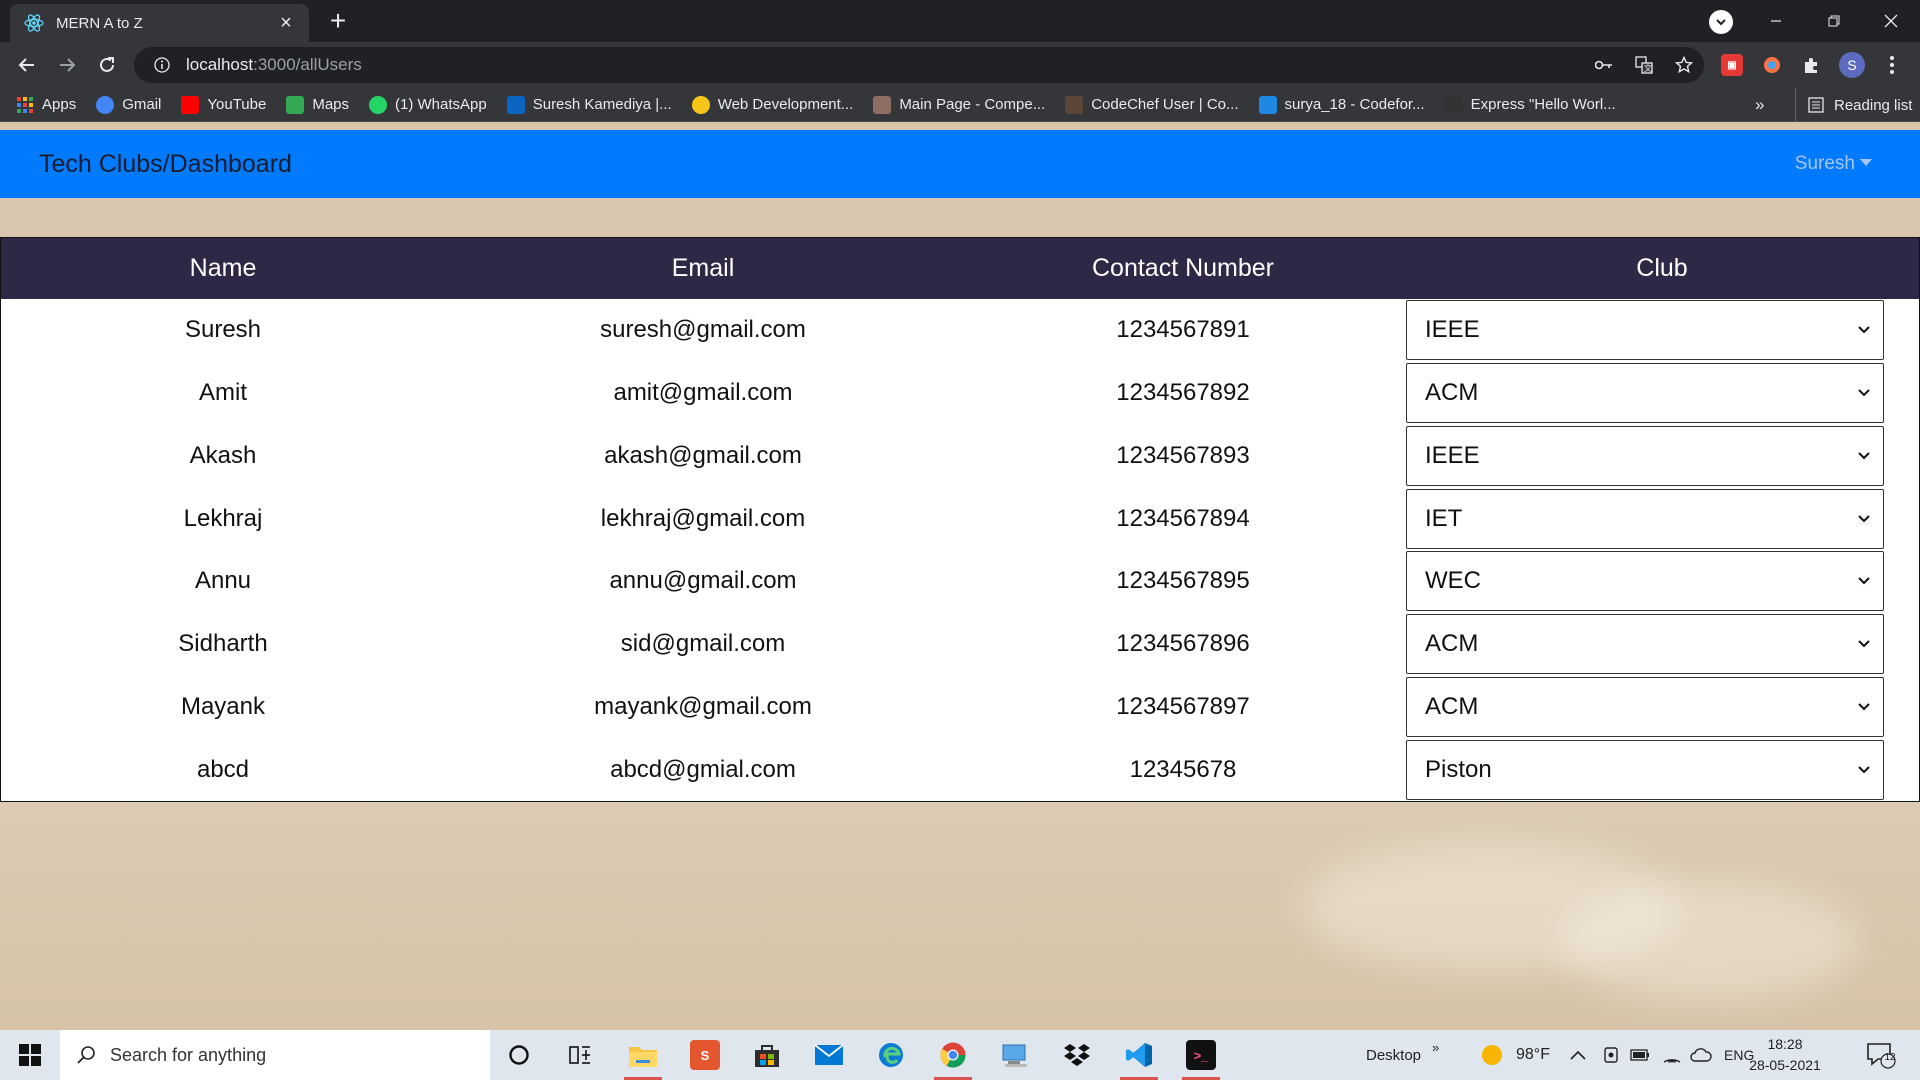 This screenshot has width=1920, height=1080. What do you see at coordinates (1812, 65) in the screenshot?
I see `extensions-puzzle-icon` at bounding box center [1812, 65].